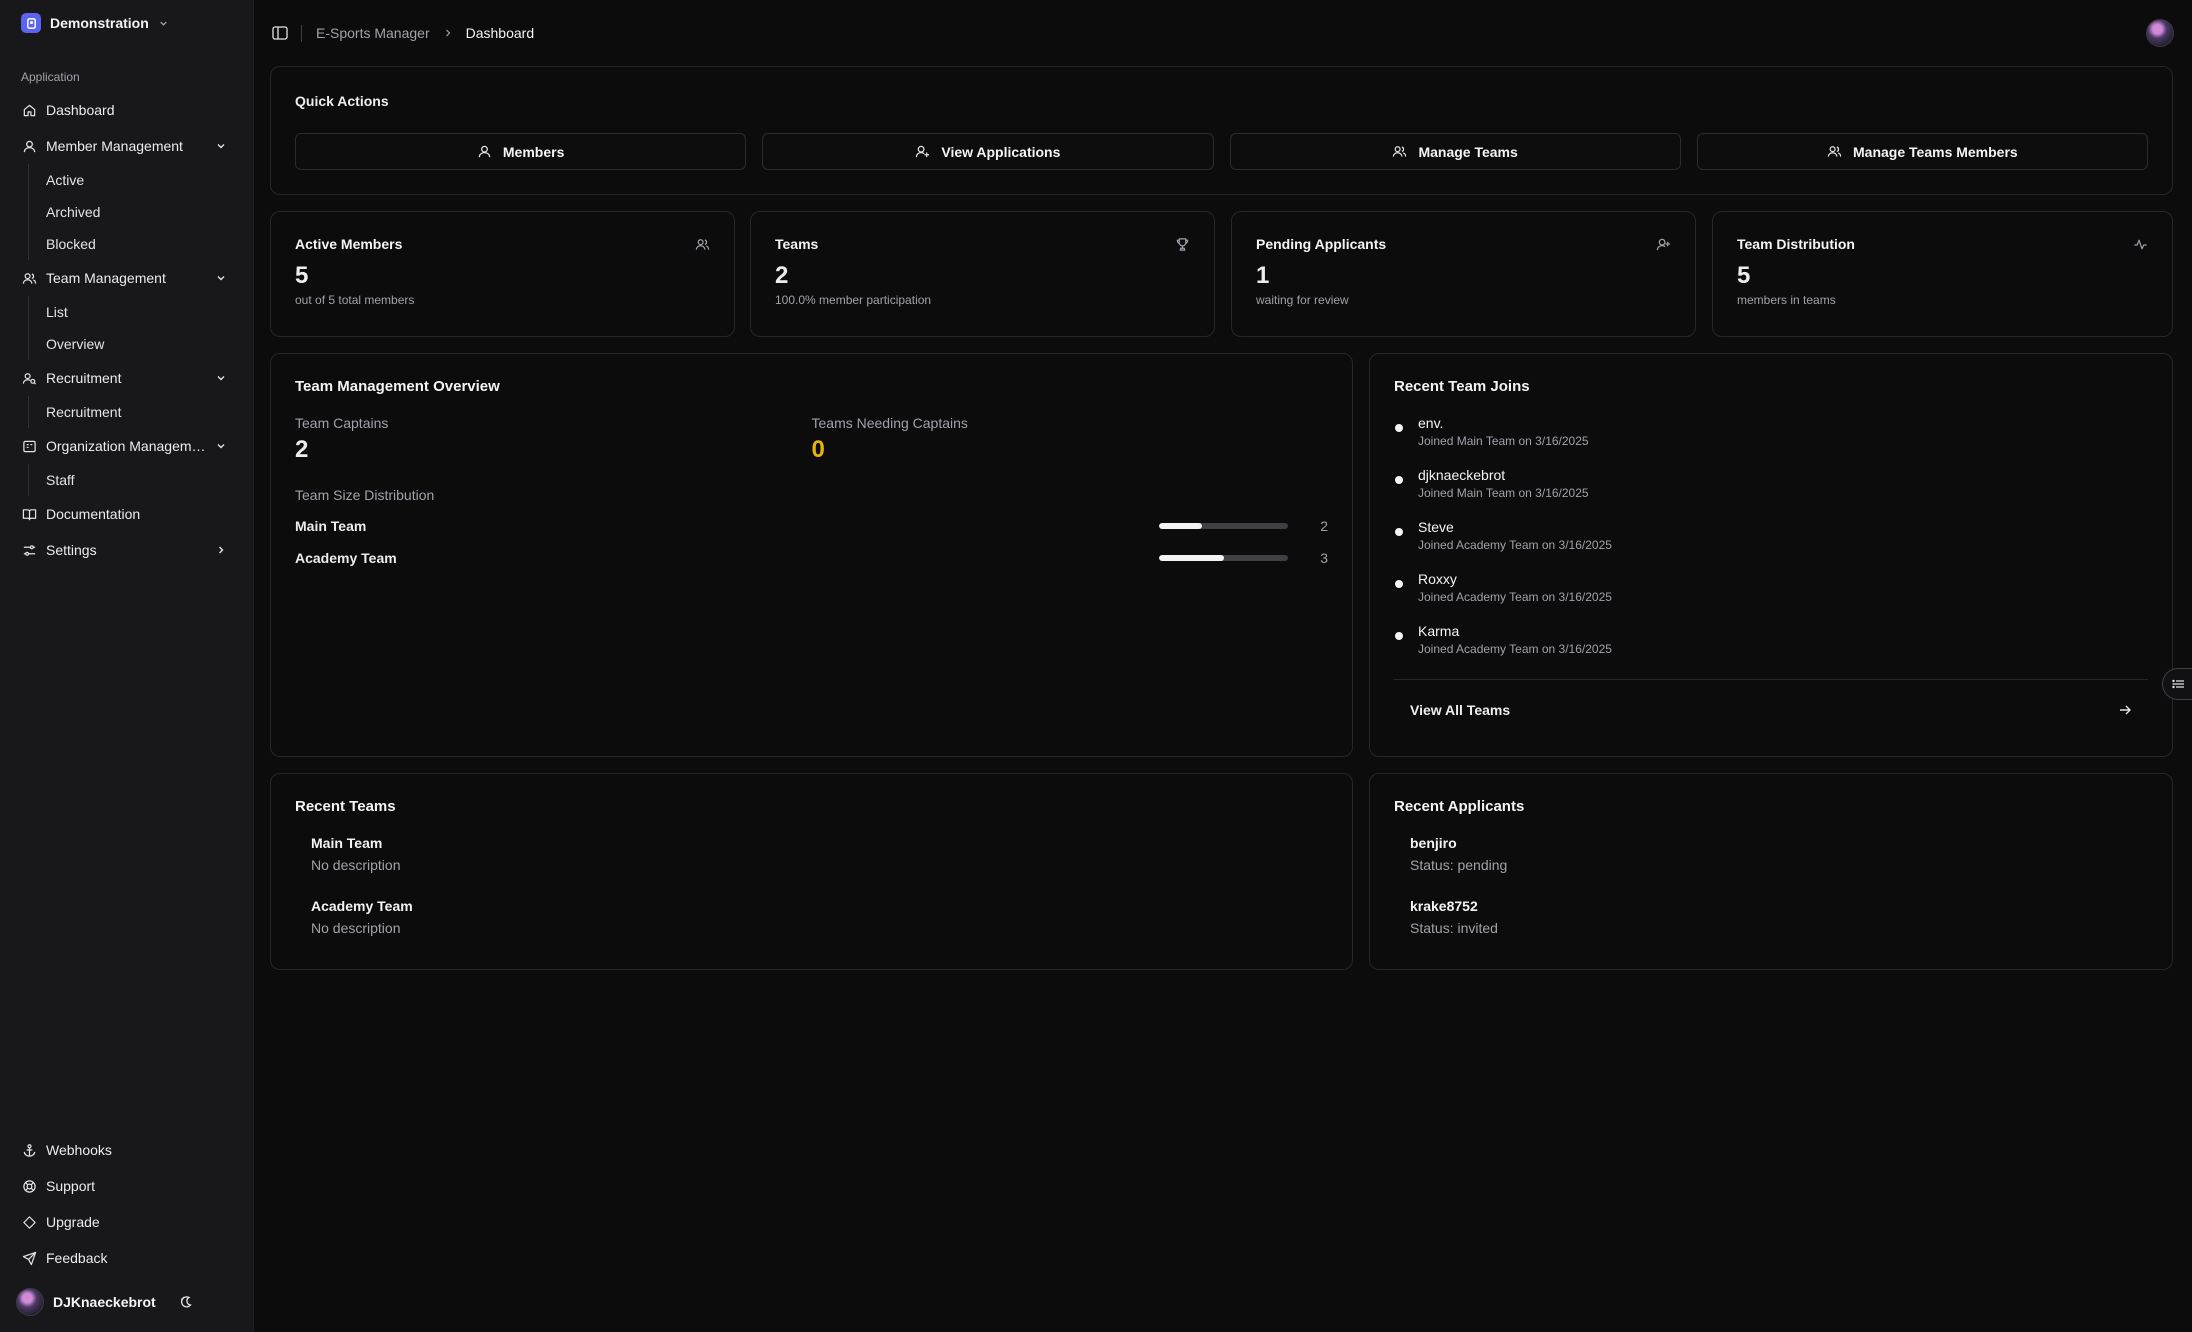  I want to click on sidebar-subitem-list: List, so click(140, 312).